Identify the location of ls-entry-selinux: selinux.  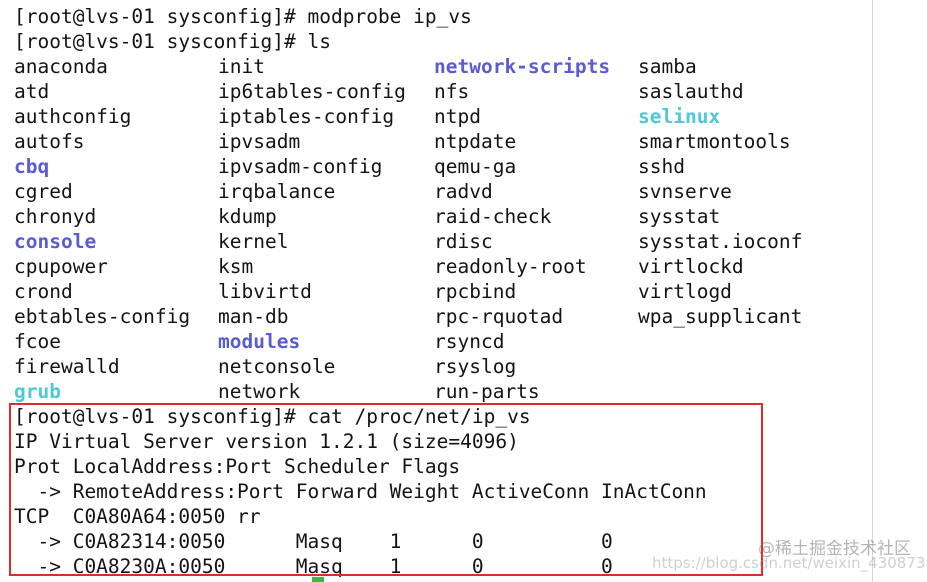
(679, 116).